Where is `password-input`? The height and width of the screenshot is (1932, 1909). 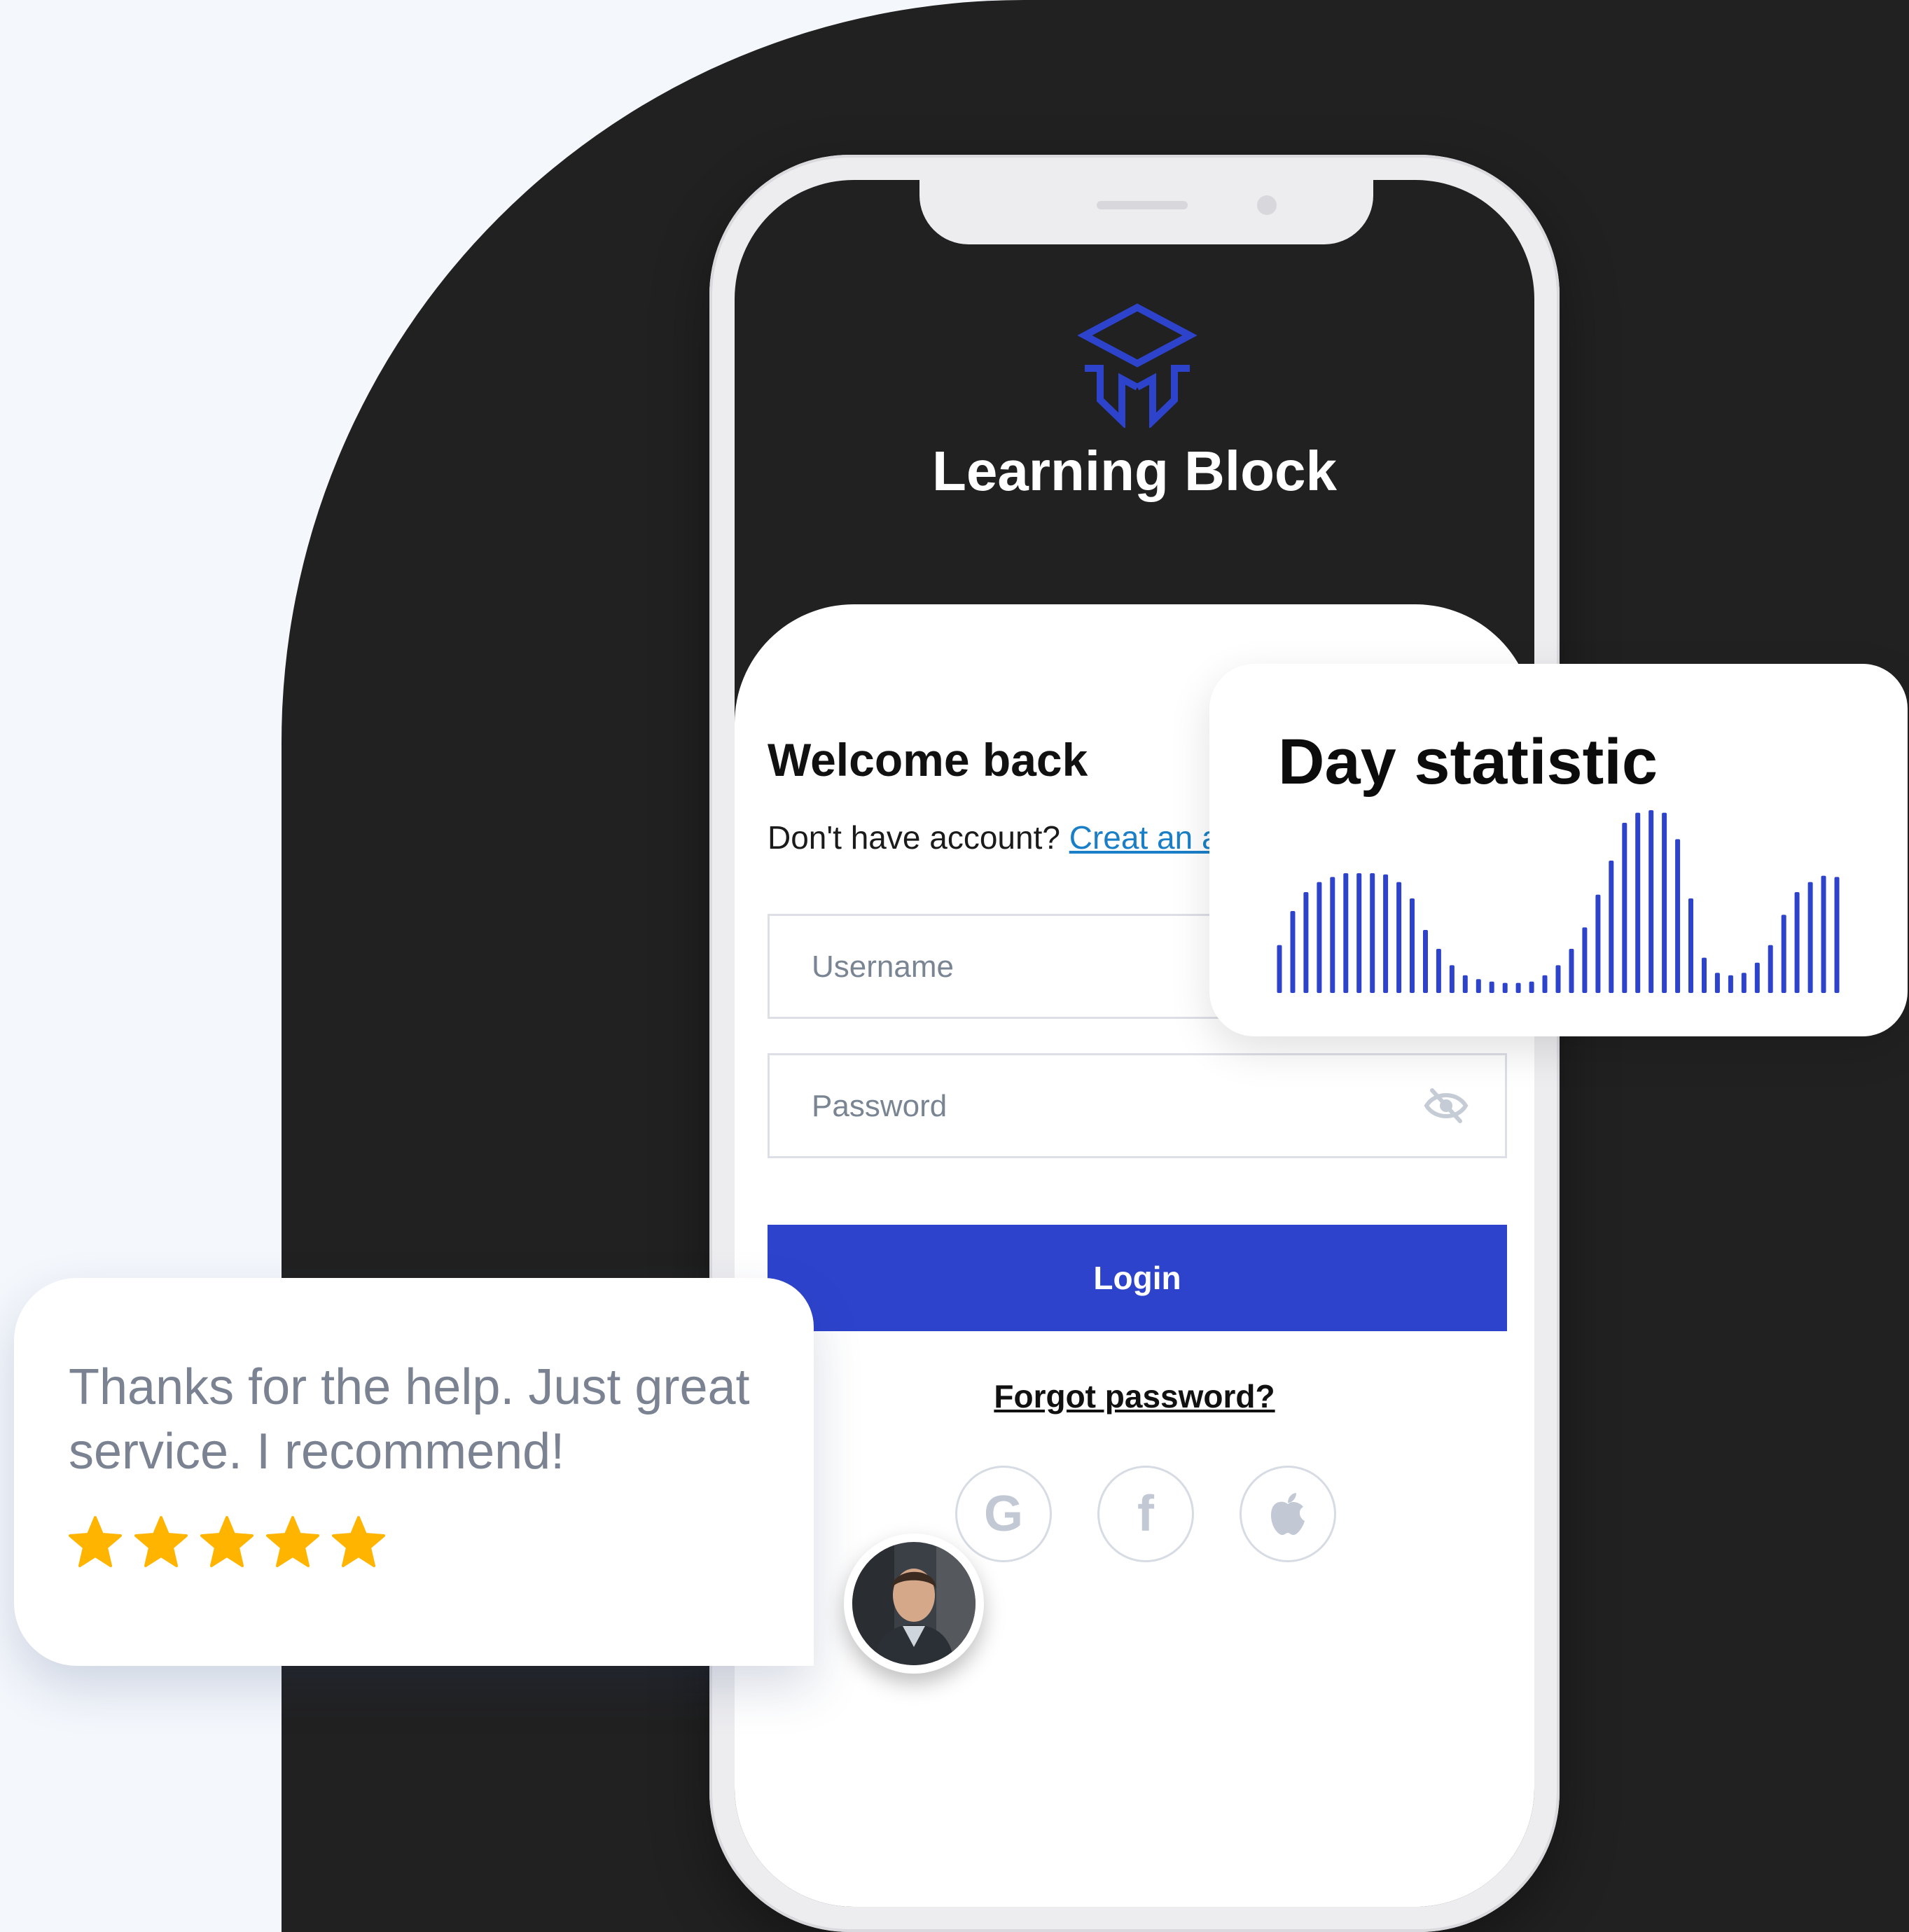
password-input is located at coordinates (1109, 1106).